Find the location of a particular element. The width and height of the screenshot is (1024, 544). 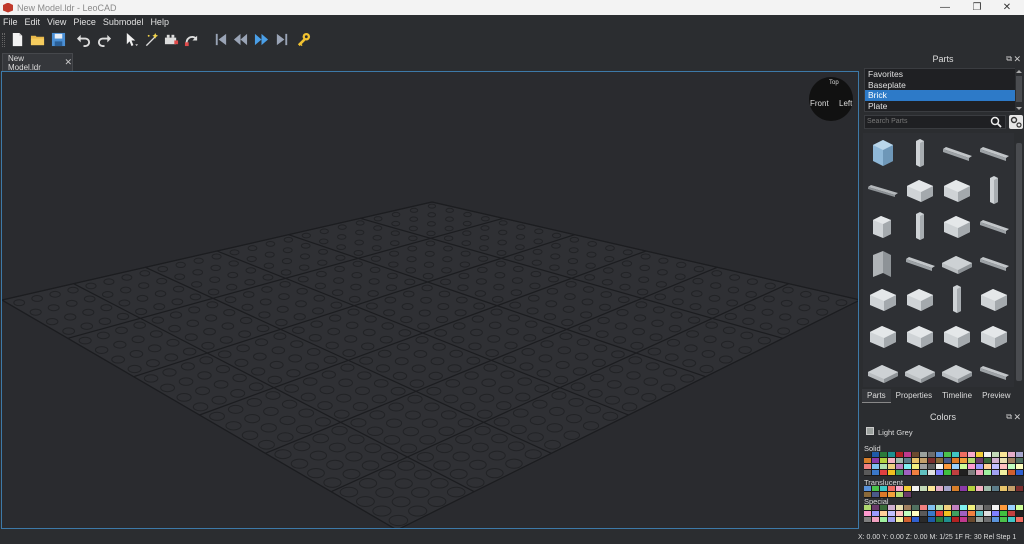

search-parts-input: Search Parts is located at coordinates (935, 122).